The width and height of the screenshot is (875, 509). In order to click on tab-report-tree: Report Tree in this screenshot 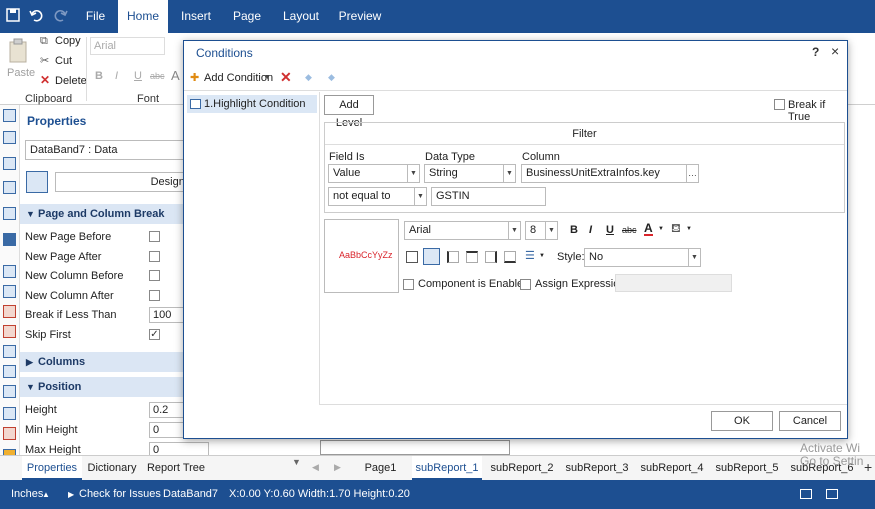, I will do `click(176, 468)`.